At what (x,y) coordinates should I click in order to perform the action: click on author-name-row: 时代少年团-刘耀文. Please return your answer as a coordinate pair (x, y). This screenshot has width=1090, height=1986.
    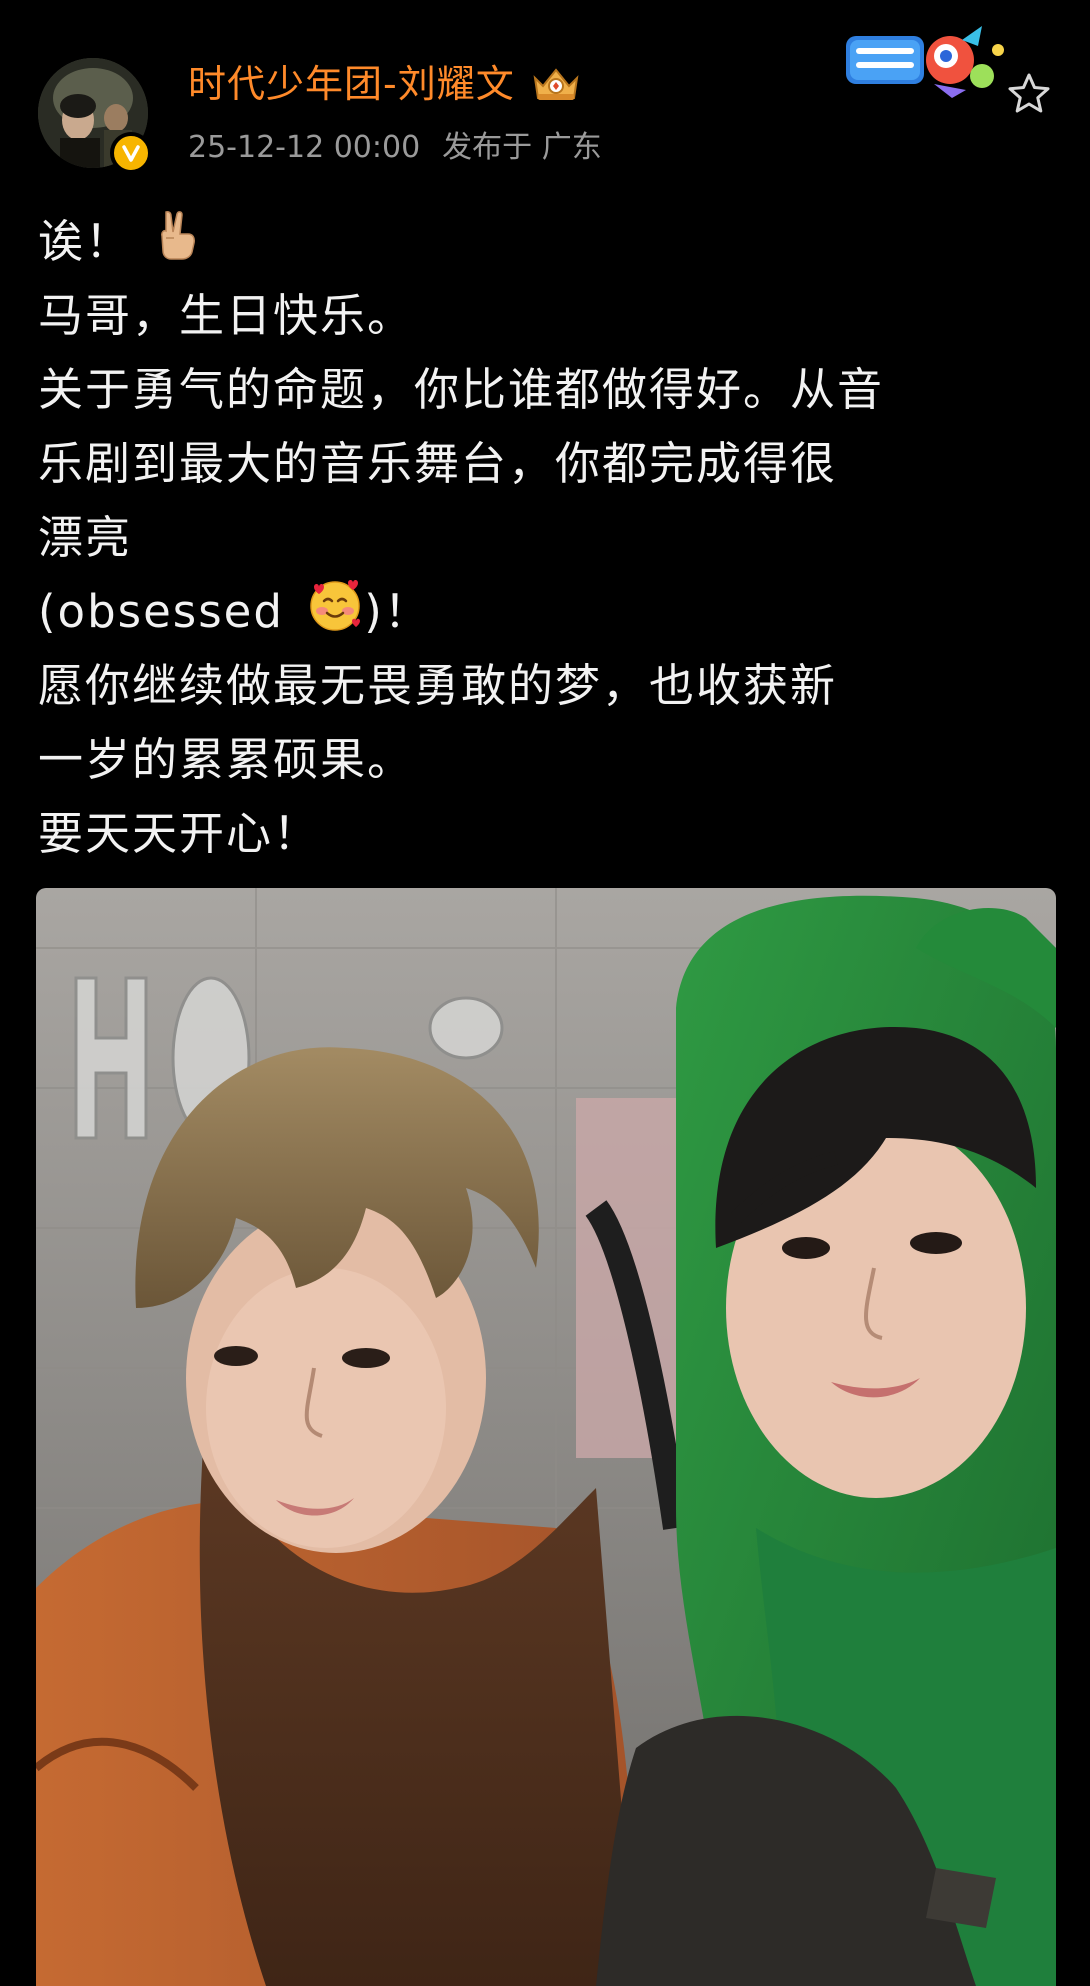
    Looking at the image, I should click on (385, 84).